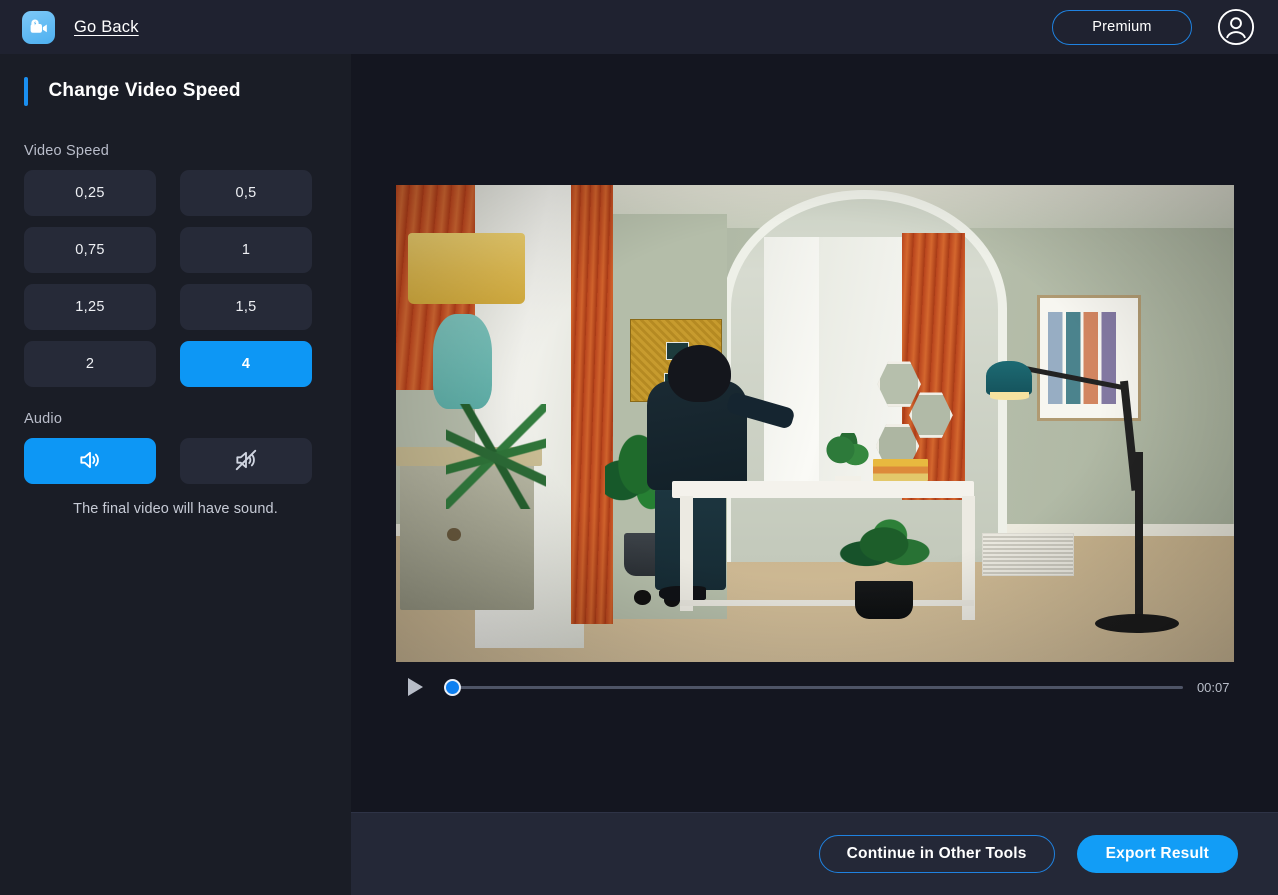  I want to click on video-progress-slider, so click(813, 687).